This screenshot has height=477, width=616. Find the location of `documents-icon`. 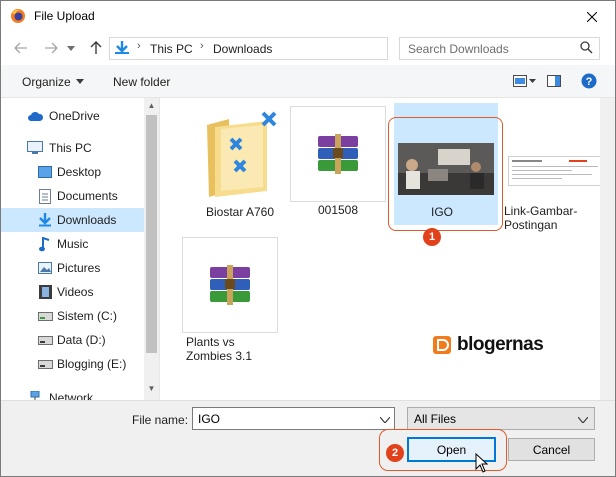

documents-icon is located at coordinates (45, 196).